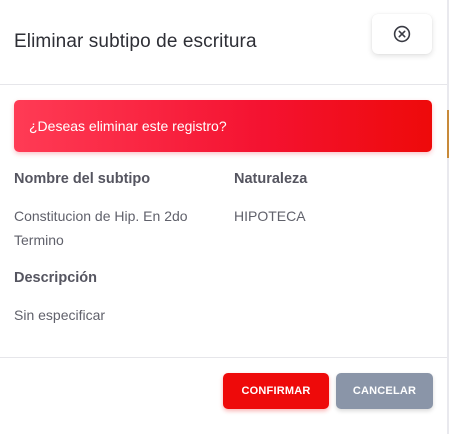 The image size is (449, 434). I want to click on nature-value: HIPOTECA, so click(270, 216).